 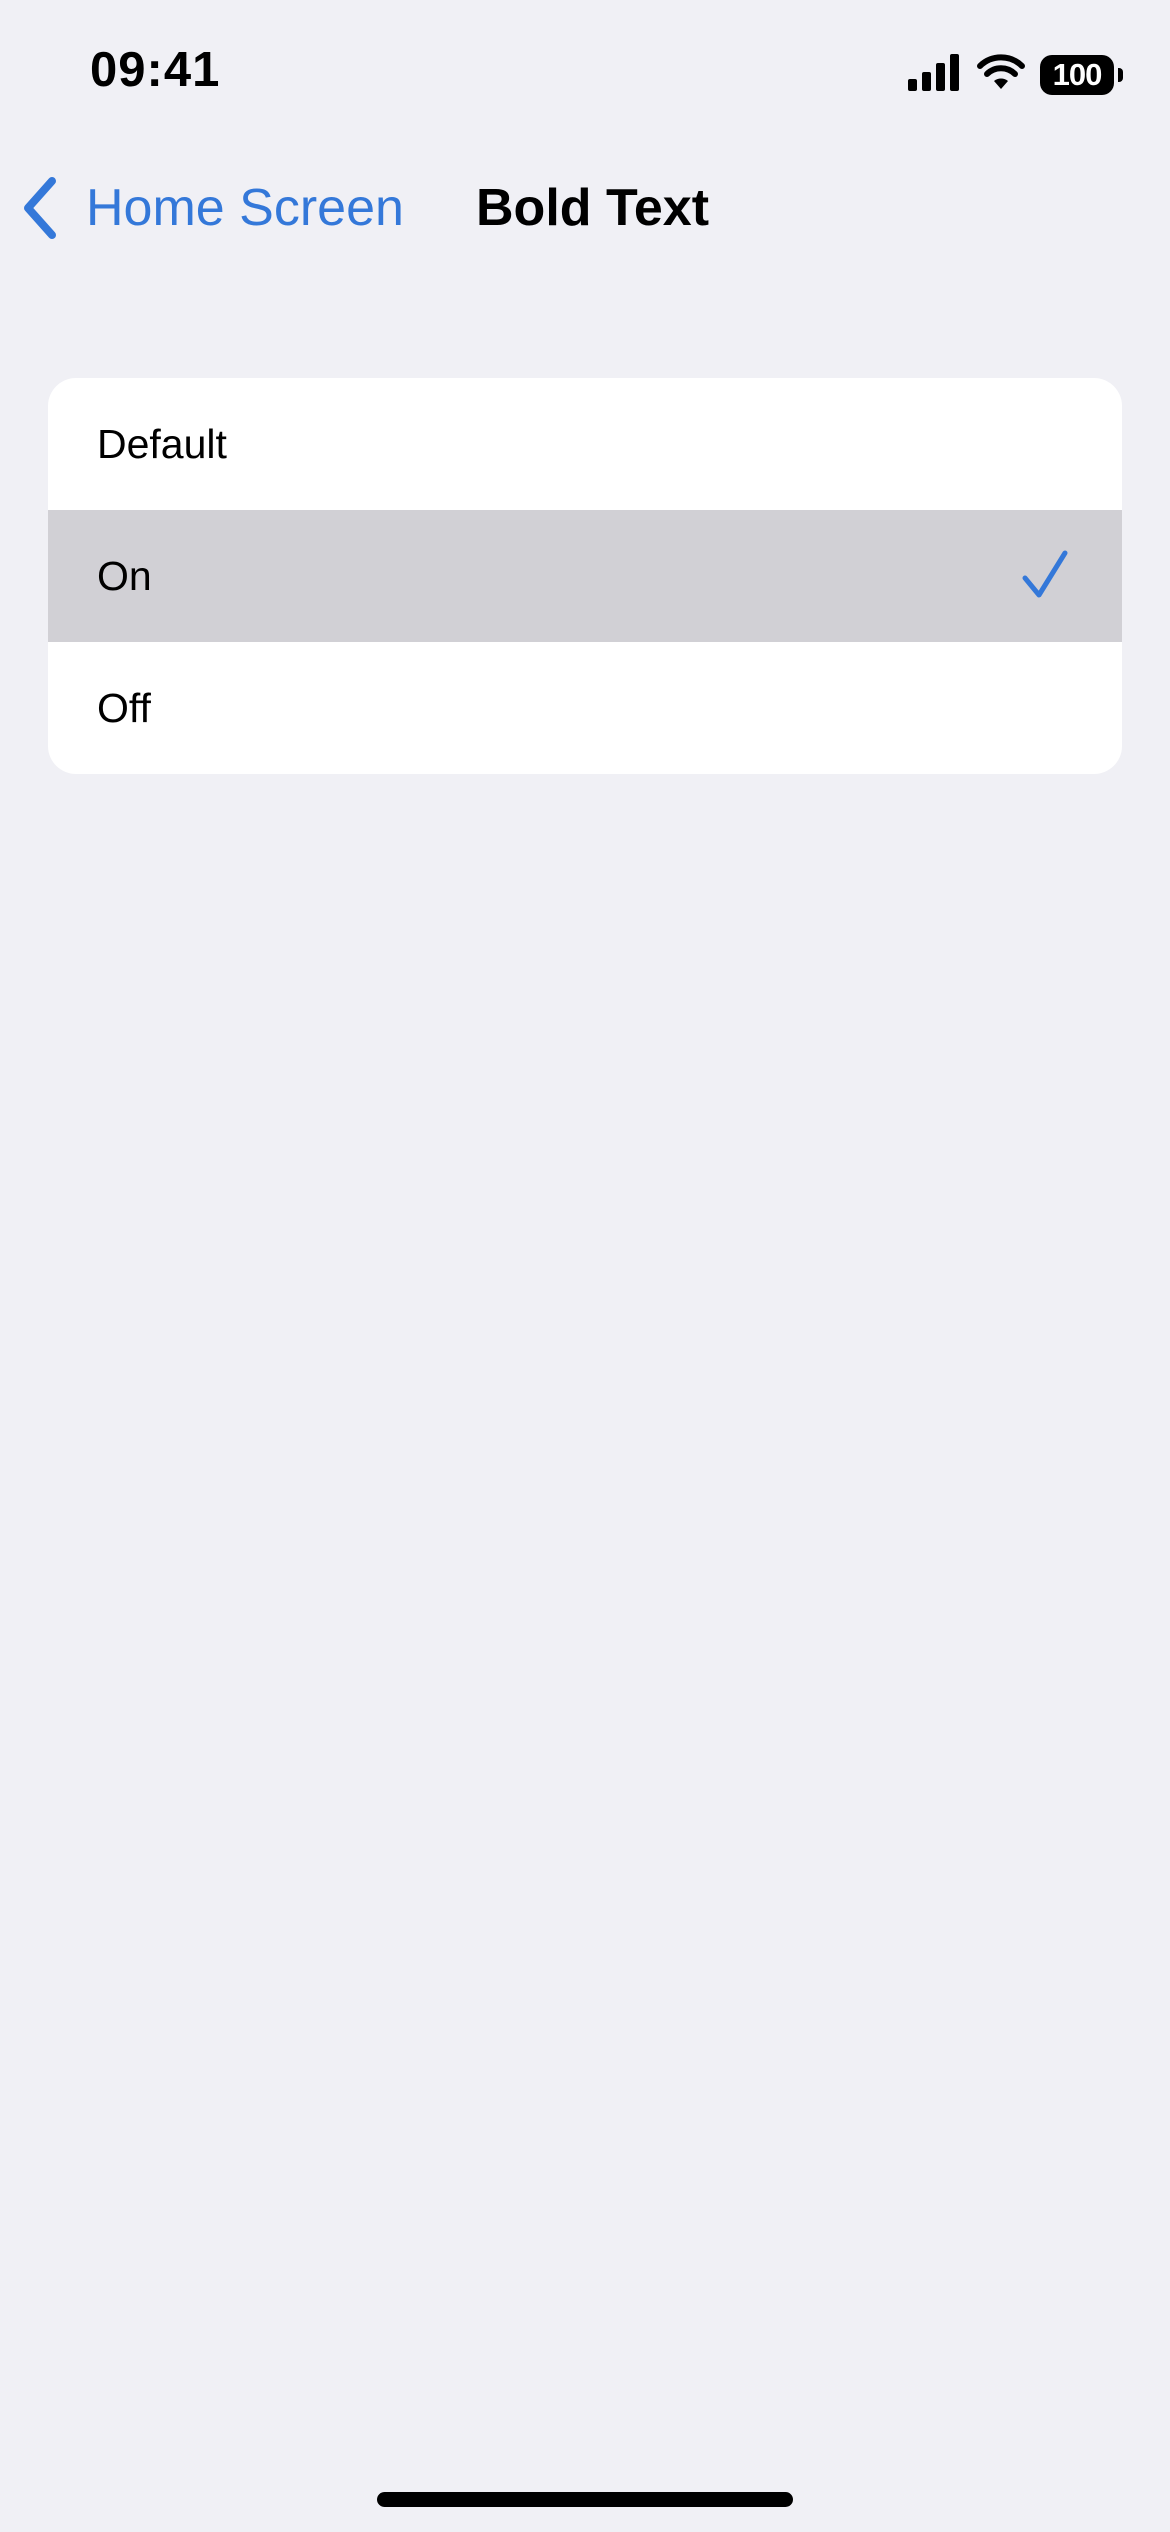 I want to click on battery-level: 100, so click(x=1077, y=74).